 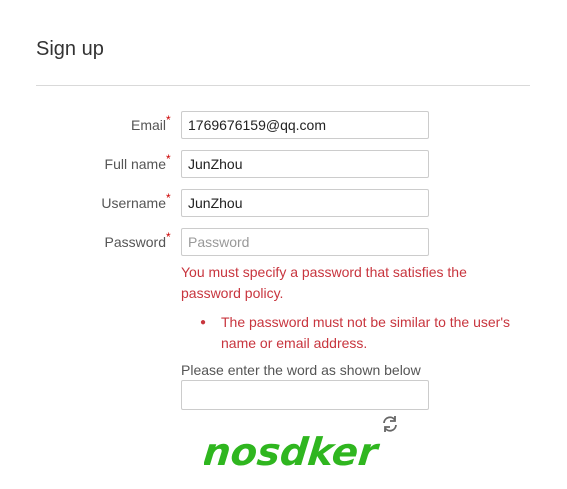 I want to click on captcha-label: Please enter the word as shown below, so click(x=301, y=370).